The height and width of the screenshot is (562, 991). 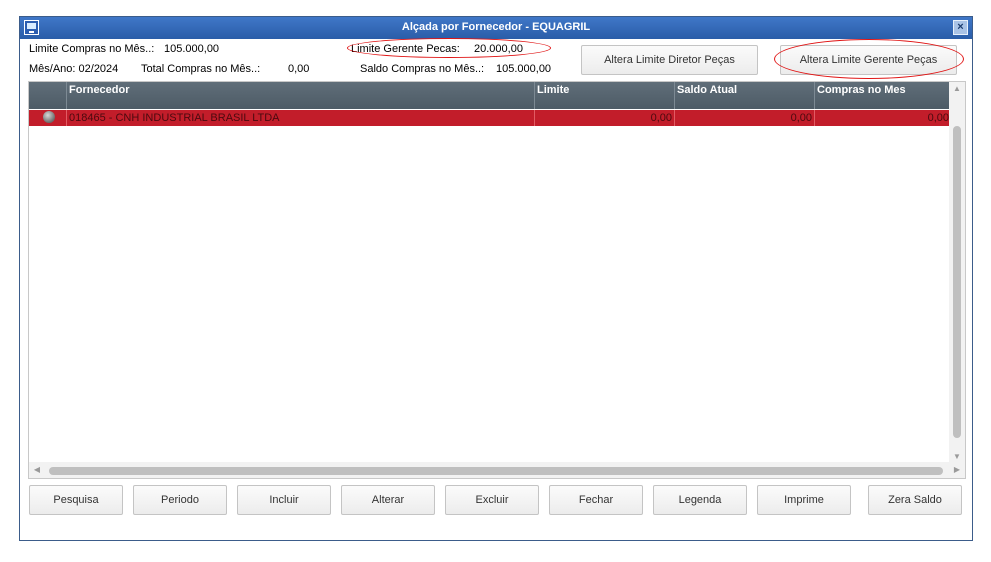 I want to click on altera-limite-diretor-button: Altera Limite Diretor Peças, so click(x=669, y=60).